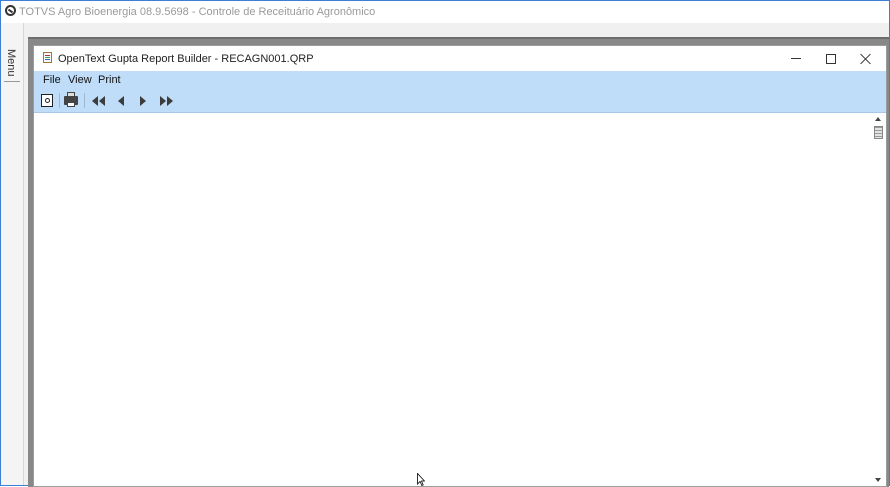  I want to click on print-preview-button, so click(47, 100).